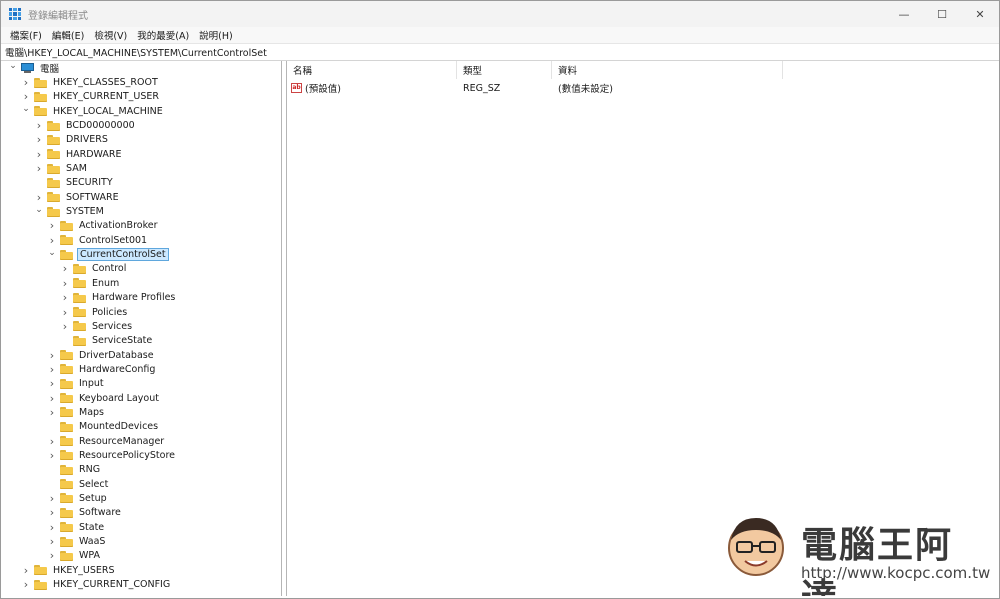 Image resolution: width=1000 pixels, height=599 pixels. I want to click on tree-item: › State, so click(142, 527).